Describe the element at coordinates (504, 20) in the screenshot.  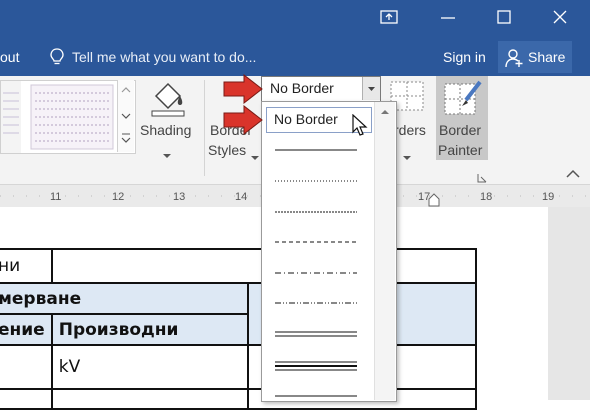
I see `maximize-icon` at that location.